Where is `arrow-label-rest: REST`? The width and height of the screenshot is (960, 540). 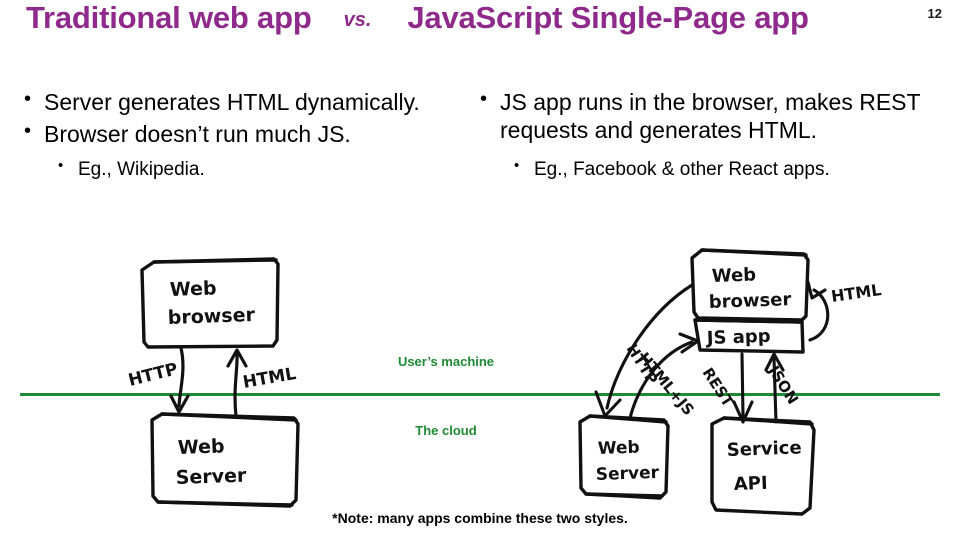 arrow-label-rest: REST is located at coordinates (718, 387).